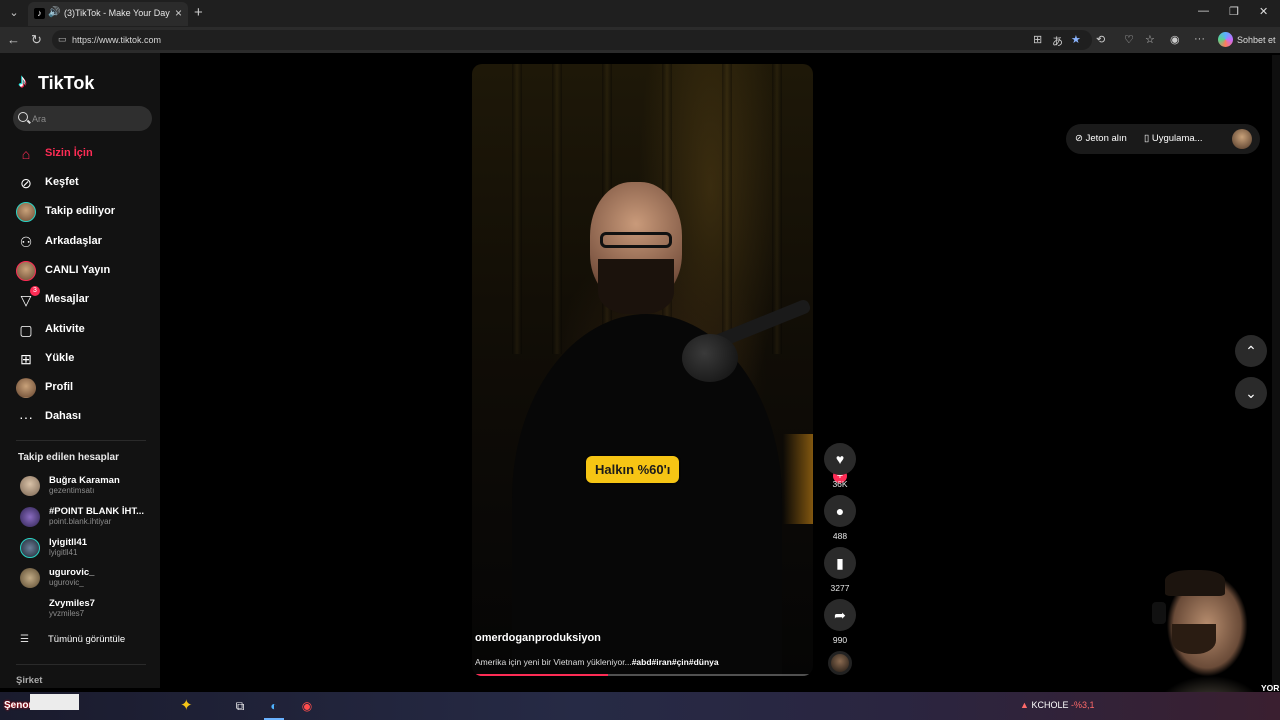 This screenshot has height=720, width=1280. I want to click on share-button: ➦, so click(840, 615).